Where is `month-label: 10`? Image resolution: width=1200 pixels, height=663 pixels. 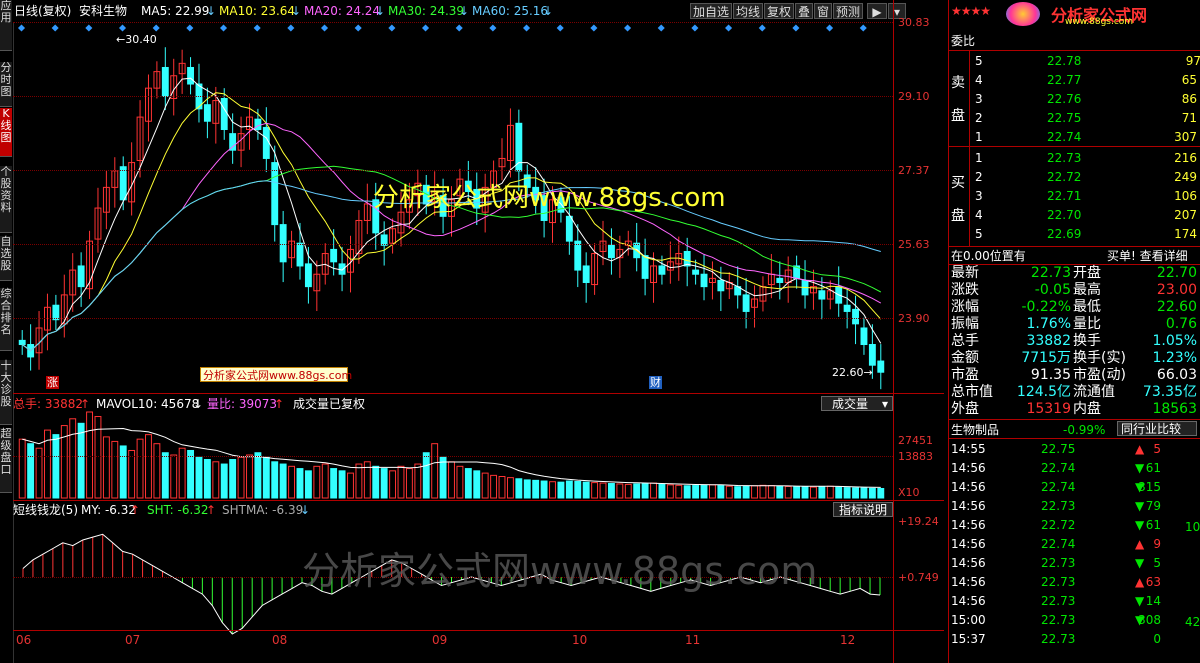 month-label: 10 is located at coordinates (580, 640).